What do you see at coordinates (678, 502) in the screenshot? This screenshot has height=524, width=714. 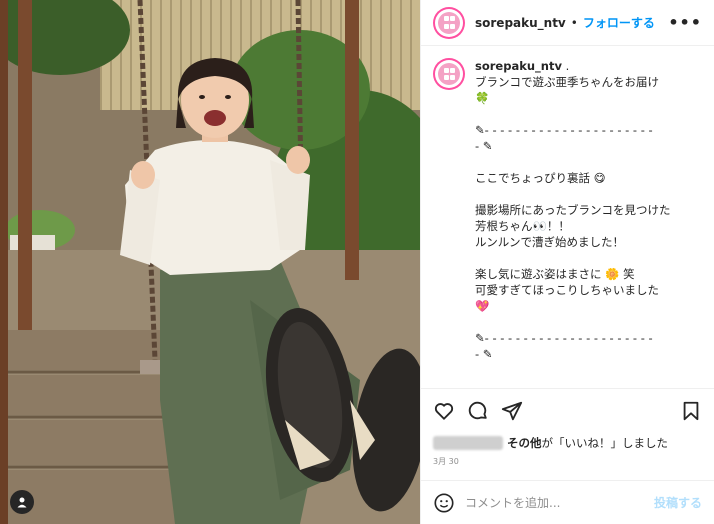 I see `post-comment-button: 投稿する` at bounding box center [678, 502].